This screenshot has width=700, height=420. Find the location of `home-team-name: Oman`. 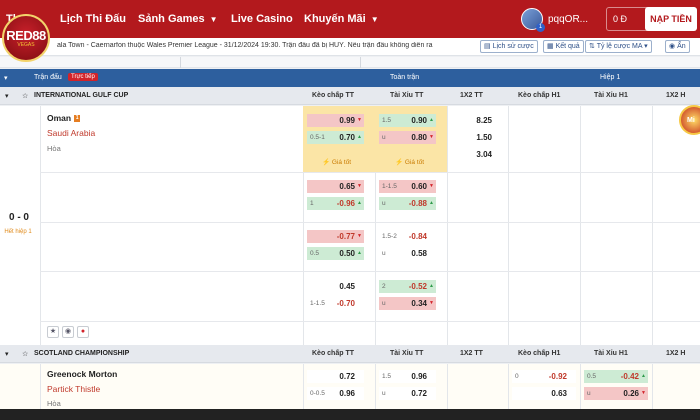

home-team-name: Oman is located at coordinates (59, 118).